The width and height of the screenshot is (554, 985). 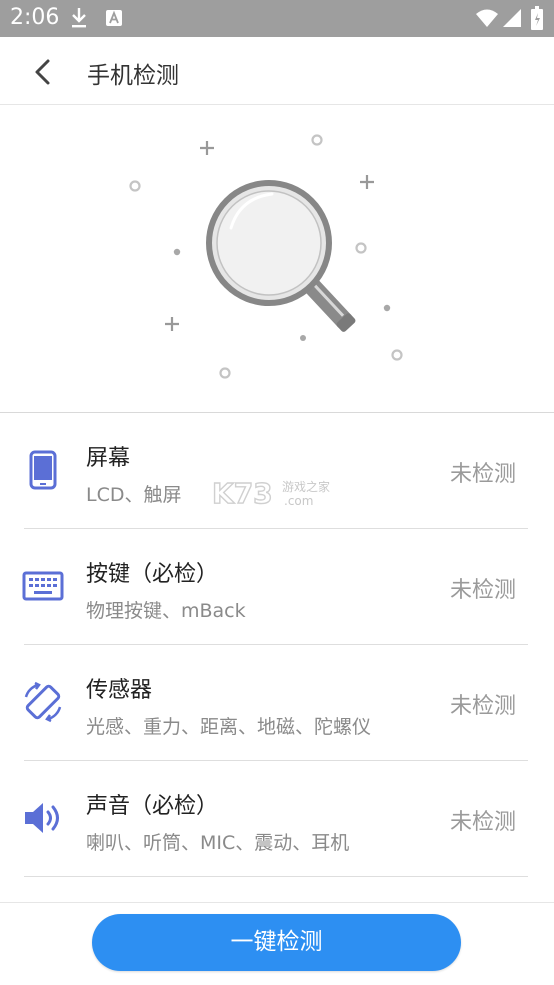 I want to click on speaker-icon, so click(x=42, y=818).